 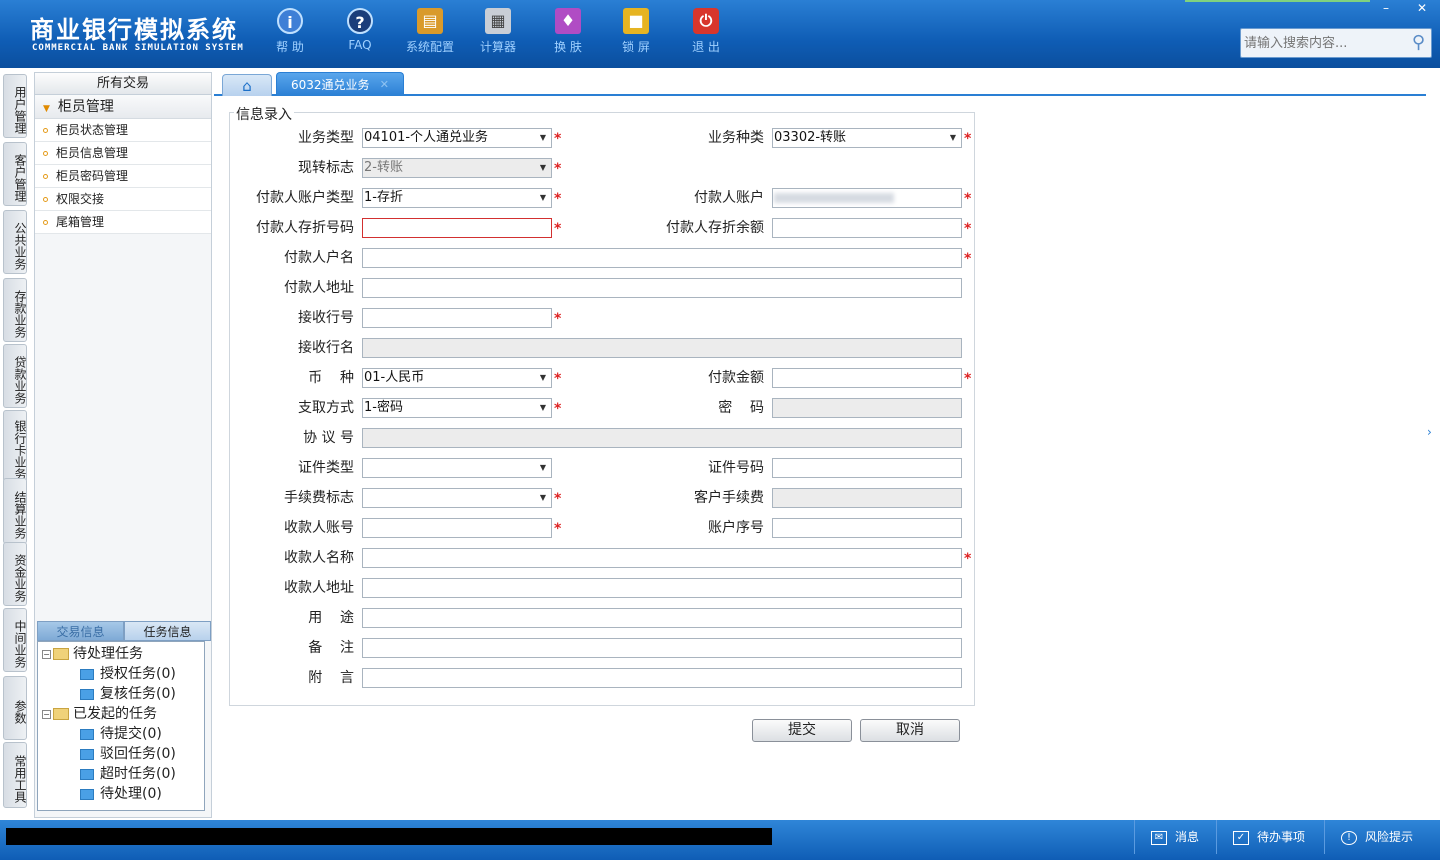 I want to click on tree-node-to-process: 待处理(0), so click(x=121, y=794).